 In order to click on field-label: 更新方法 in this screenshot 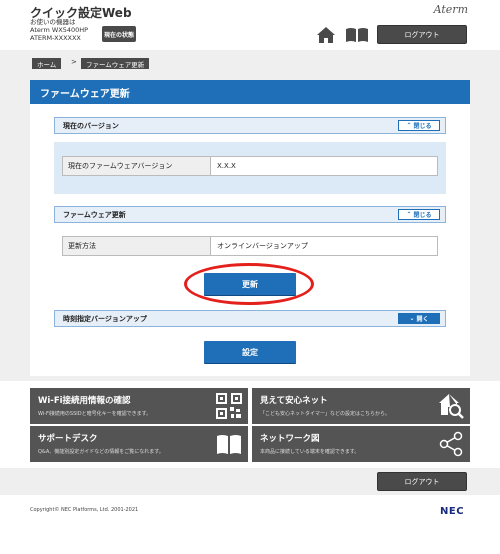, I will do `click(137, 246)`.